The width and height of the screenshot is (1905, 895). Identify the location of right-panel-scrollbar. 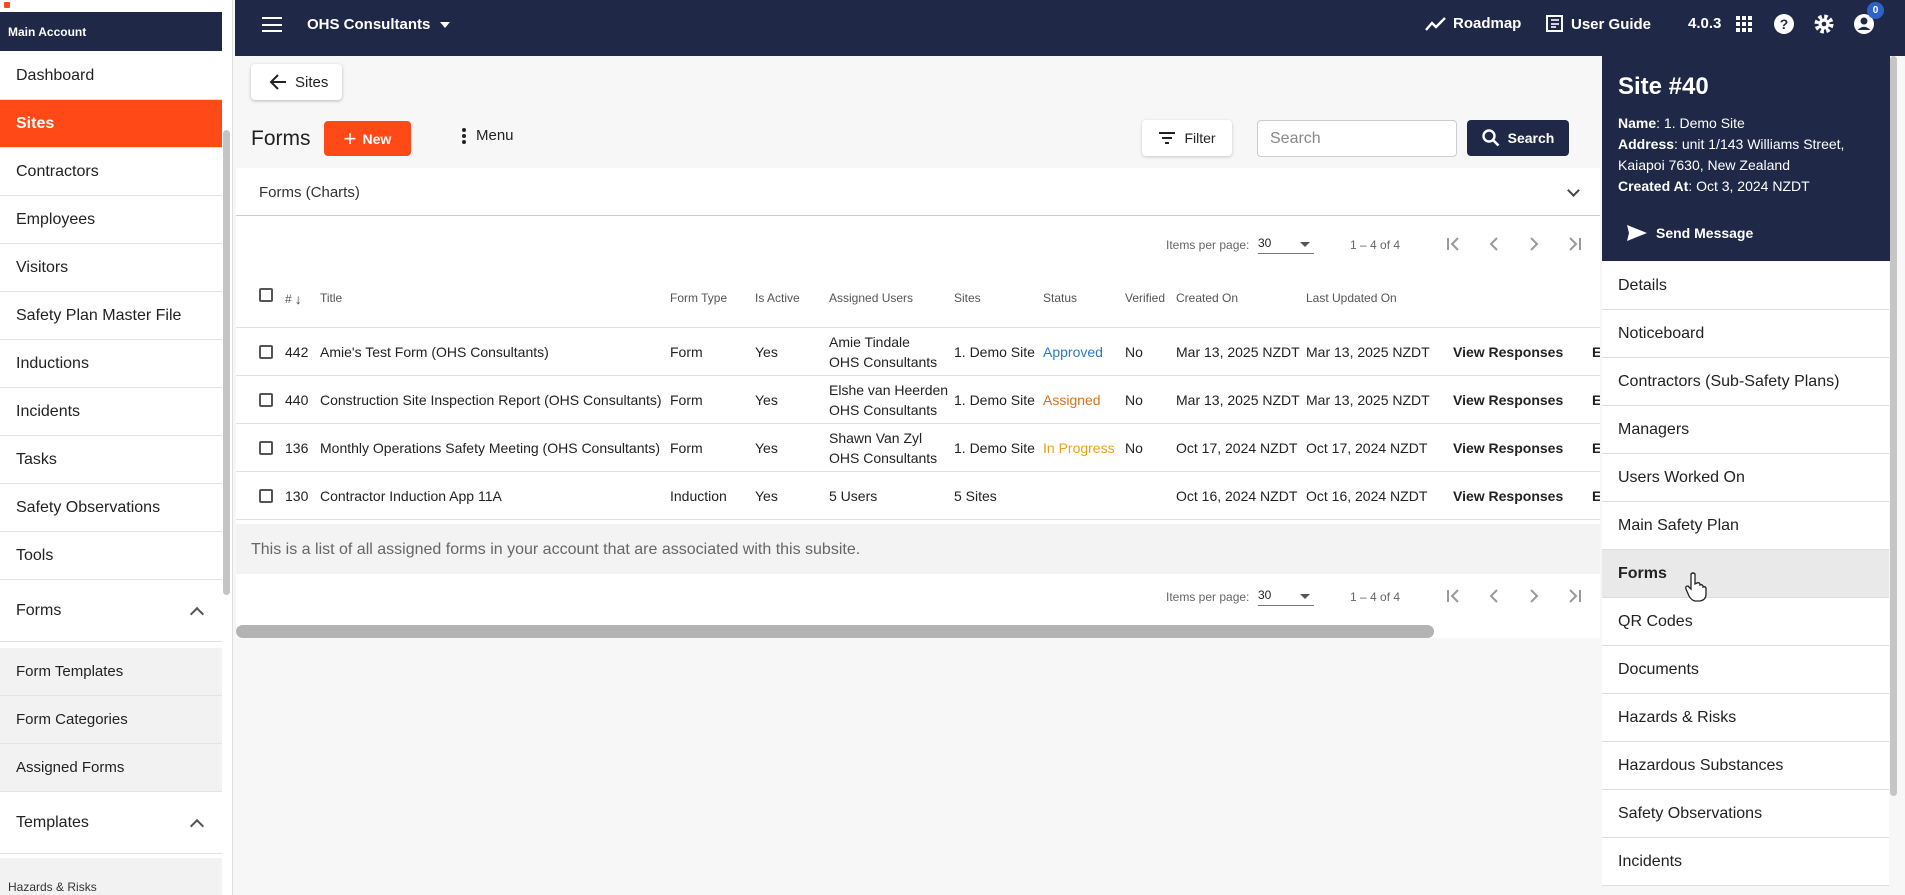
(1893, 426).